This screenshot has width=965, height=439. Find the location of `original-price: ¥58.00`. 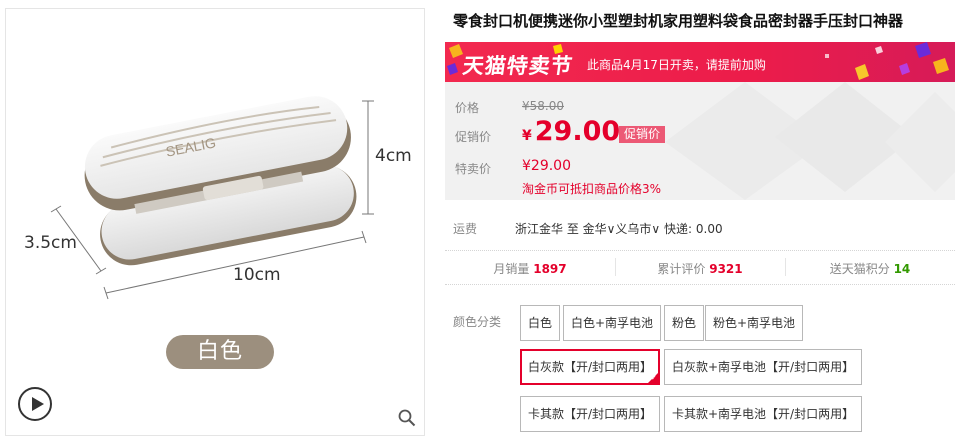

original-price: ¥58.00 is located at coordinates (543, 106).